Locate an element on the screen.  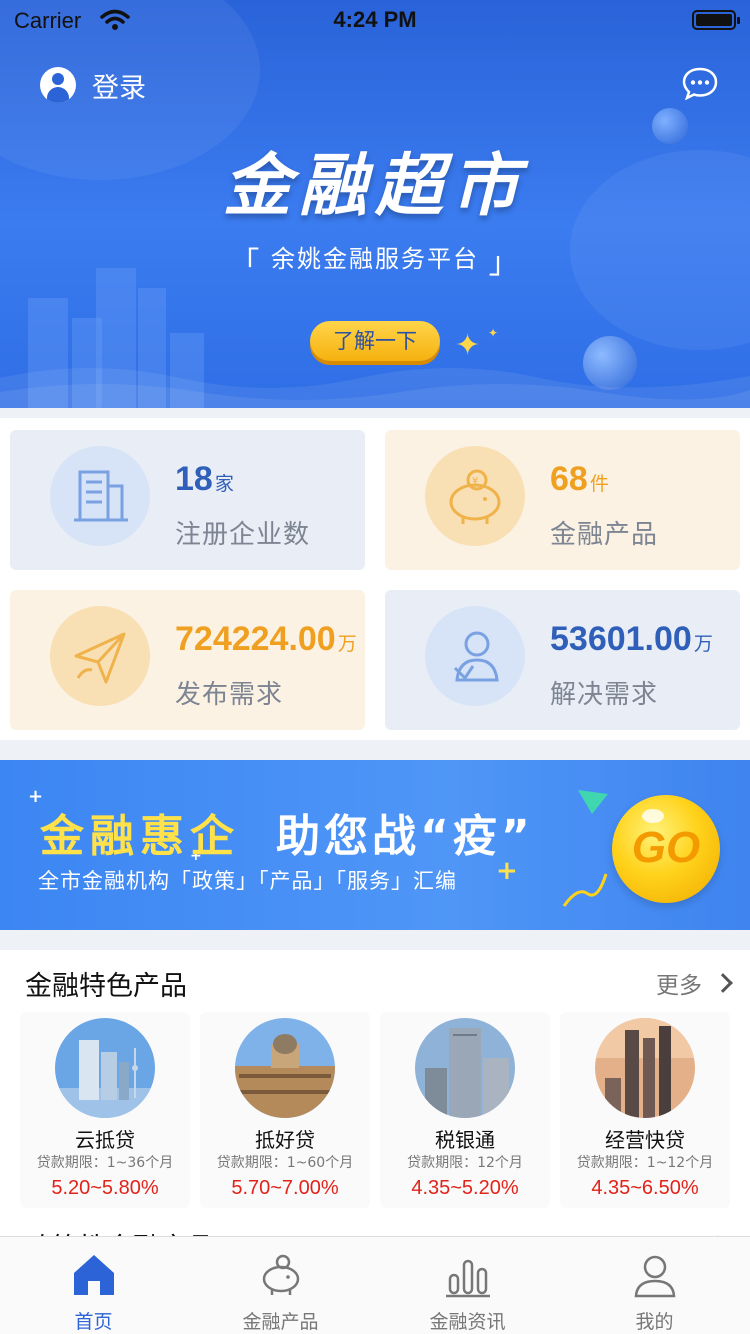
product-term: 贷款期限：1~36个月 is located at coordinates (105, 1163).